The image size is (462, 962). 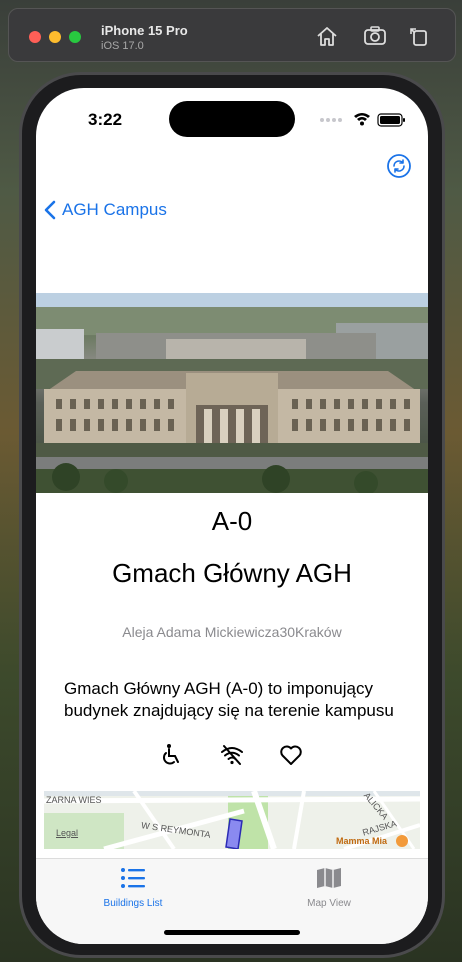 What do you see at coordinates (133, 903) in the screenshot?
I see `tab-label: Buildings List` at bounding box center [133, 903].